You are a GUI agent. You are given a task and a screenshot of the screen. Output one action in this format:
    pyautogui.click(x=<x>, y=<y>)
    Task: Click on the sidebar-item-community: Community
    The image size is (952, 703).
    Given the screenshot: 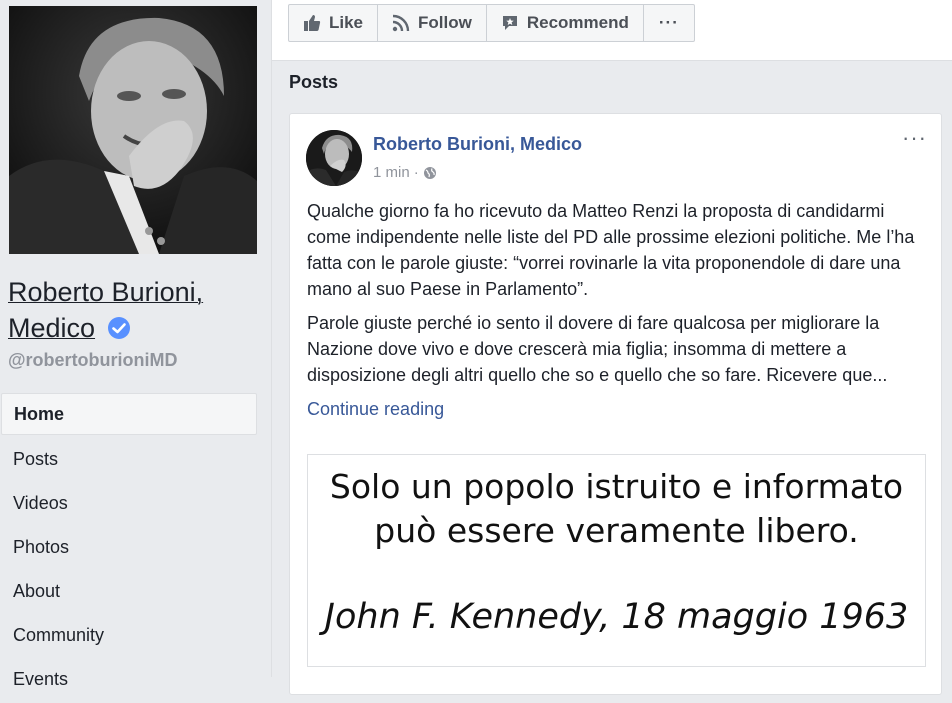 What is the action you would take?
    pyautogui.click(x=128, y=635)
    